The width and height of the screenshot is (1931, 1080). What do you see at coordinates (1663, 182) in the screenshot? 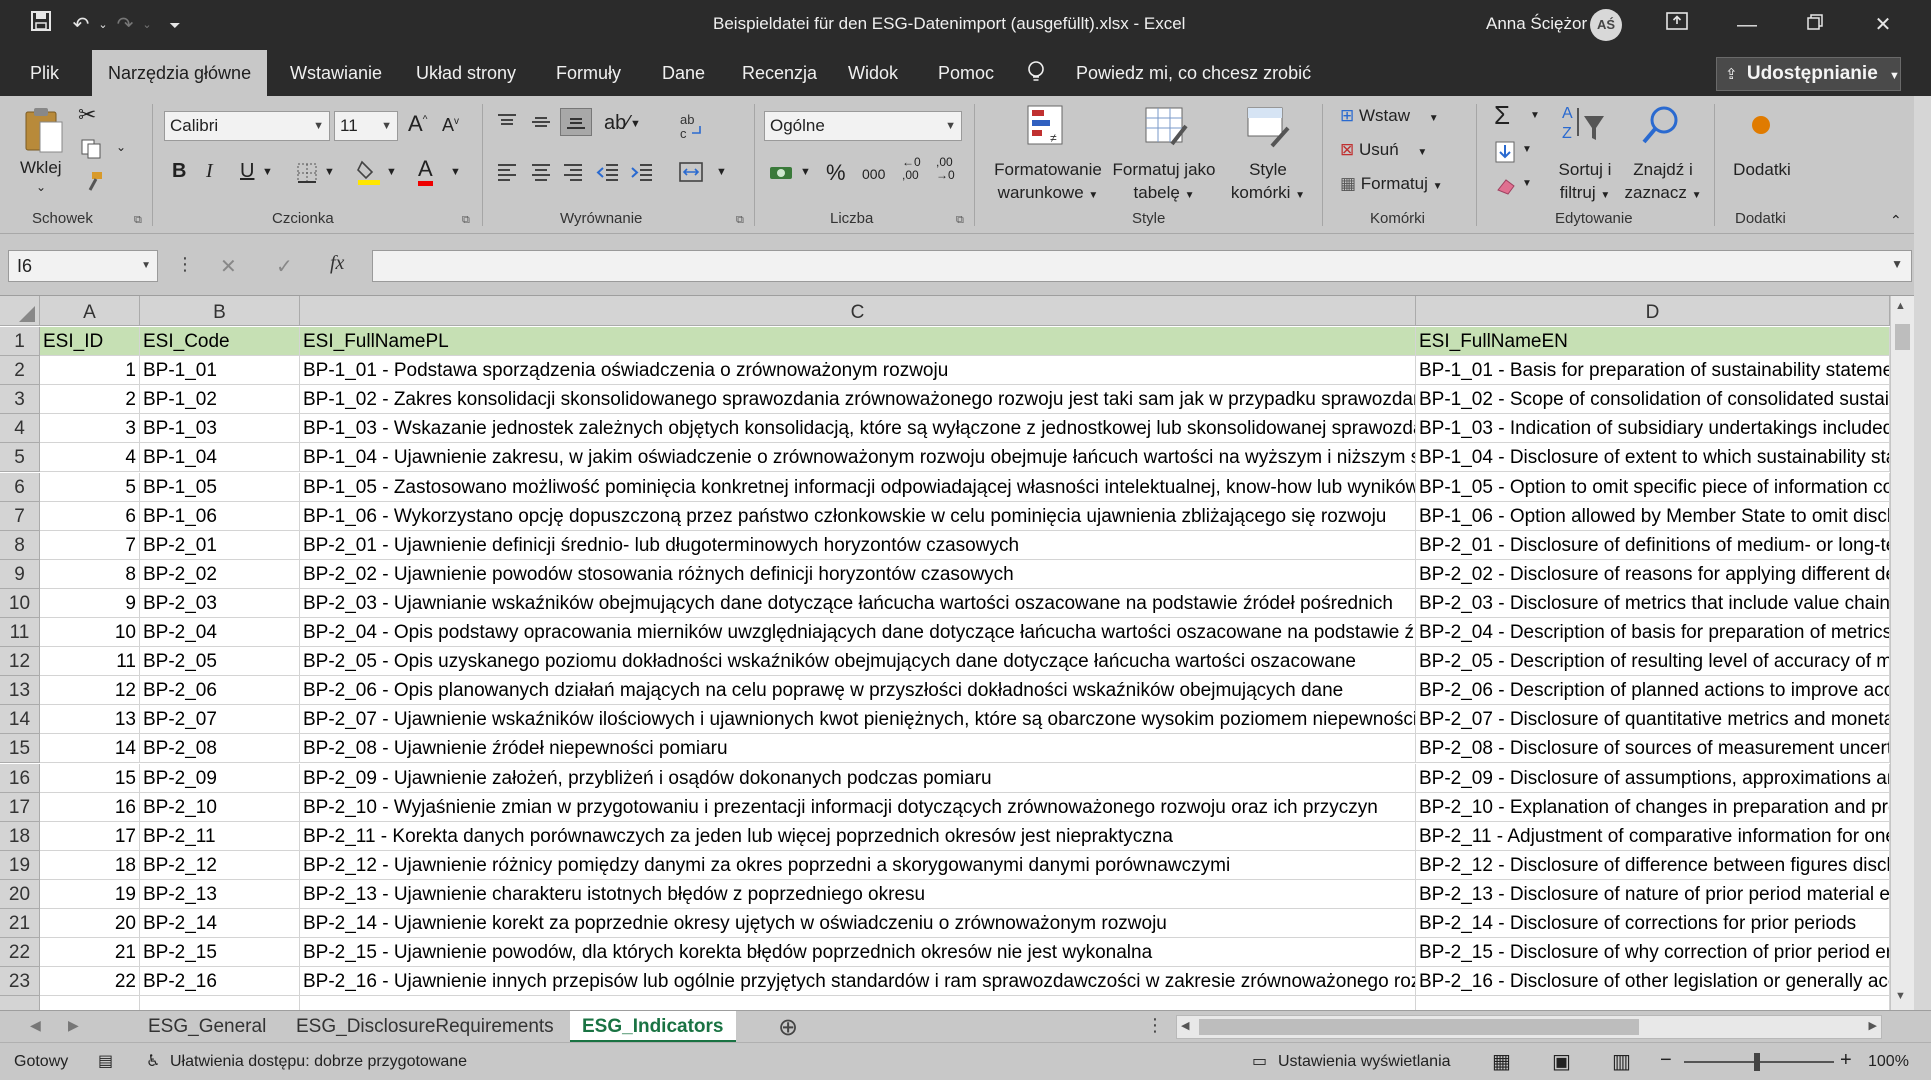
I see `find-select-button: Znajdź i zaznacz ▼` at bounding box center [1663, 182].